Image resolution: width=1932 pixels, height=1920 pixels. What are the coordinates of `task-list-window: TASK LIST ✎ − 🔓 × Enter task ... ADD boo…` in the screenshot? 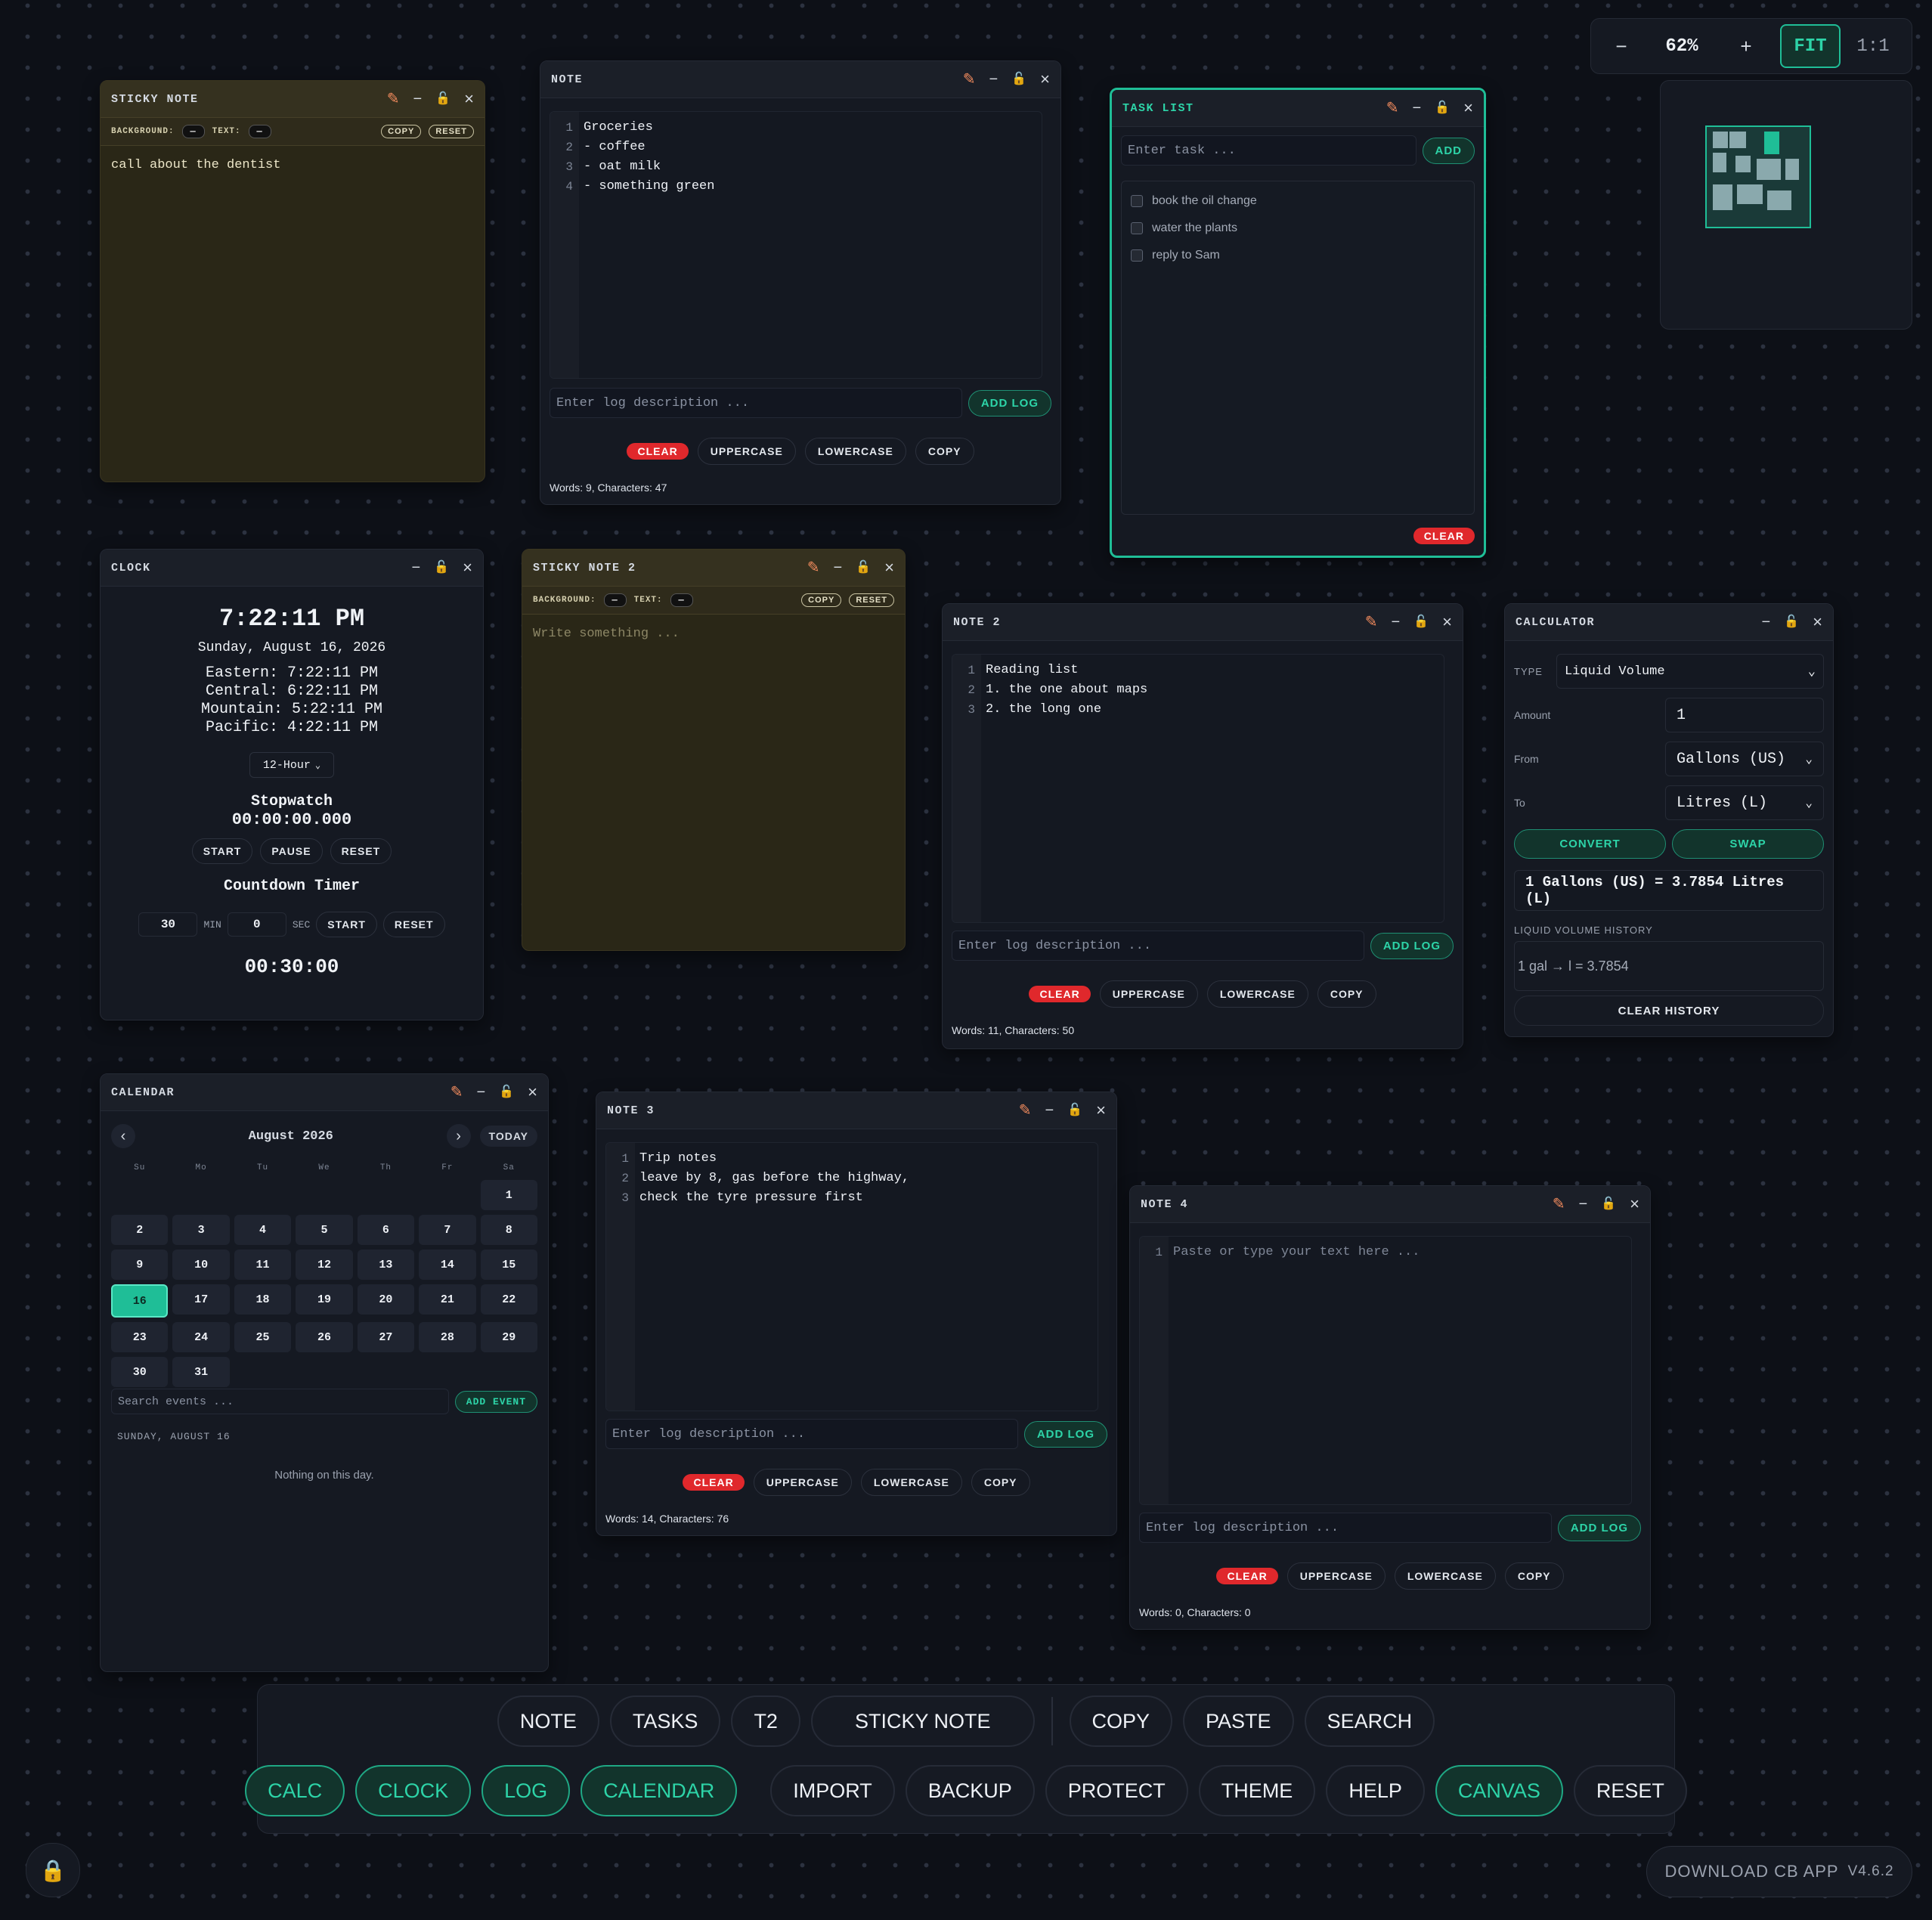 It's located at (1298, 323).